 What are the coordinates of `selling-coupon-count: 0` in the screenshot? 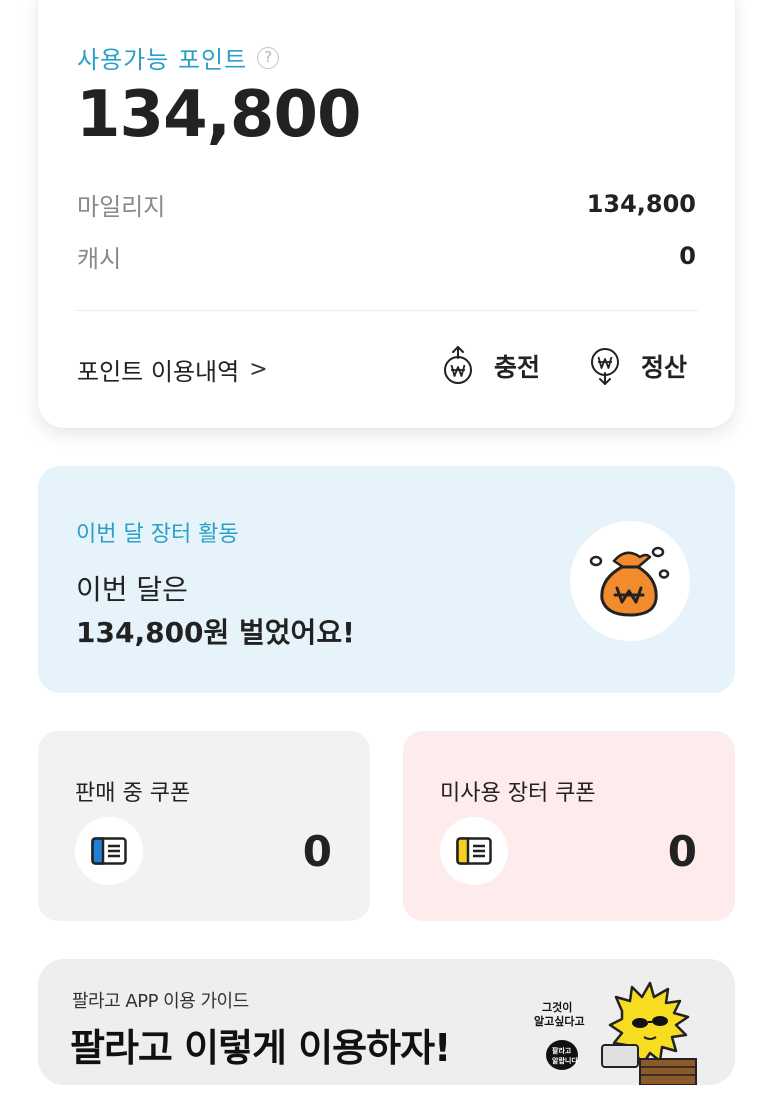 It's located at (317, 851).